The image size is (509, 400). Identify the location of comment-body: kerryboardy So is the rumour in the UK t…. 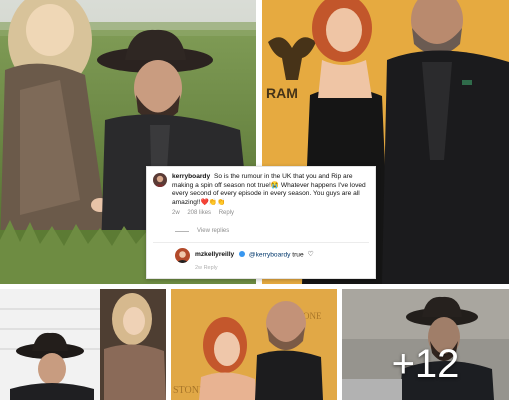
(270, 195).